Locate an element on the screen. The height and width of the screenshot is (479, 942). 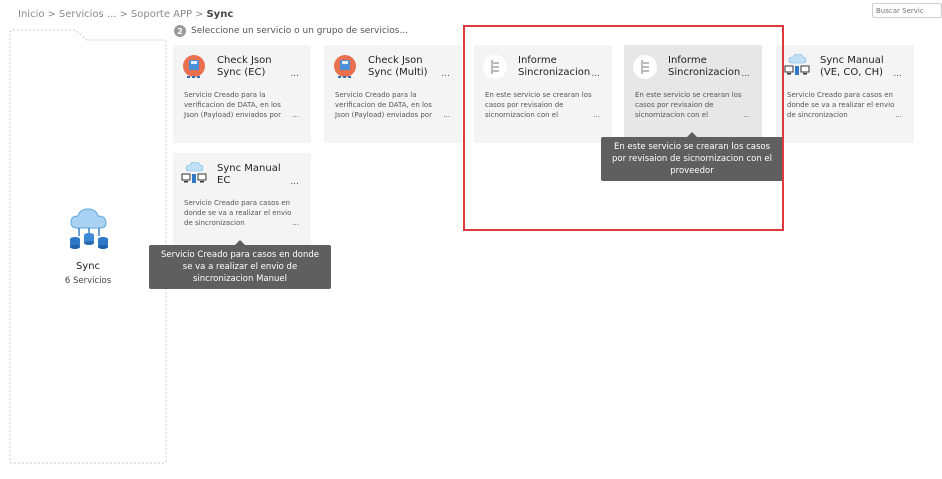
tooltip-arrow is located at coordinates (240, 242).